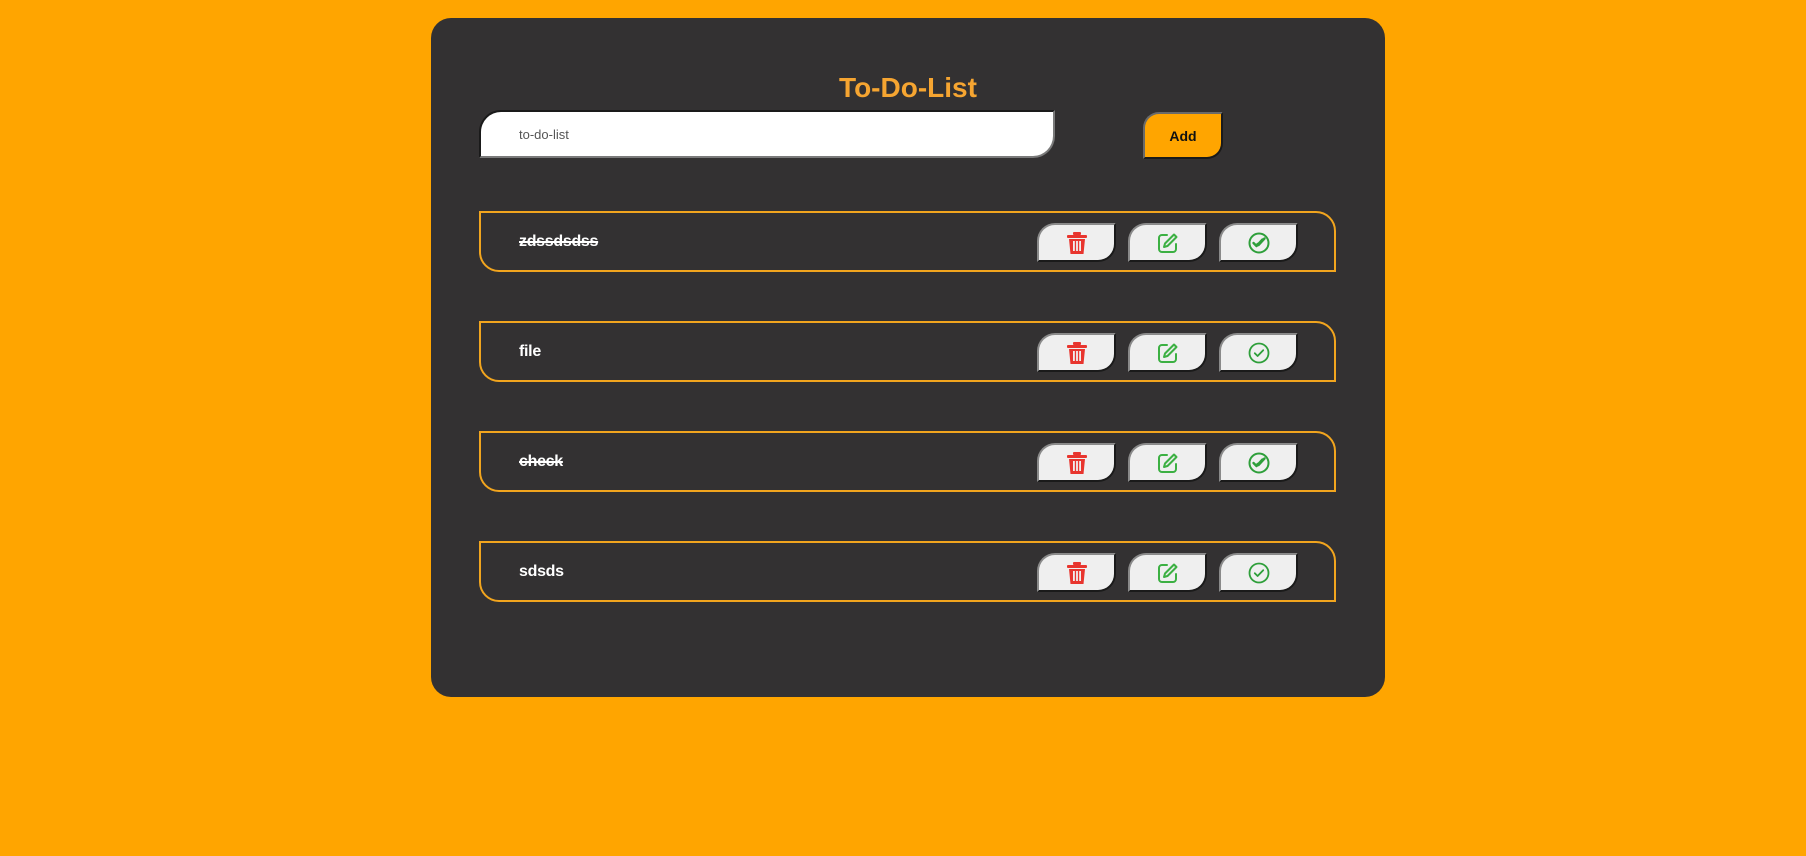 This screenshot has width=1806, height=856. Describe the element at coordinates (541, 571) in the screenshot. I see `task-text: sdsds` at that location.